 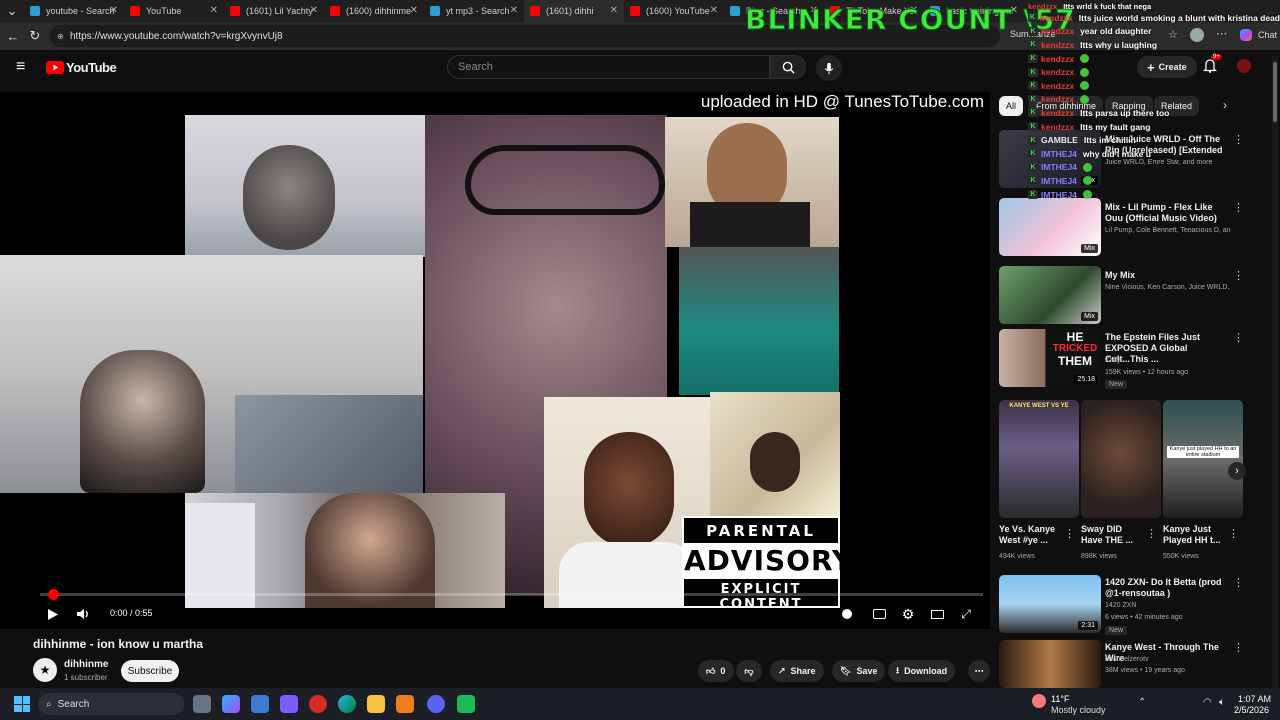 I want to click on app-icon-red, so click(x=318, y=704).